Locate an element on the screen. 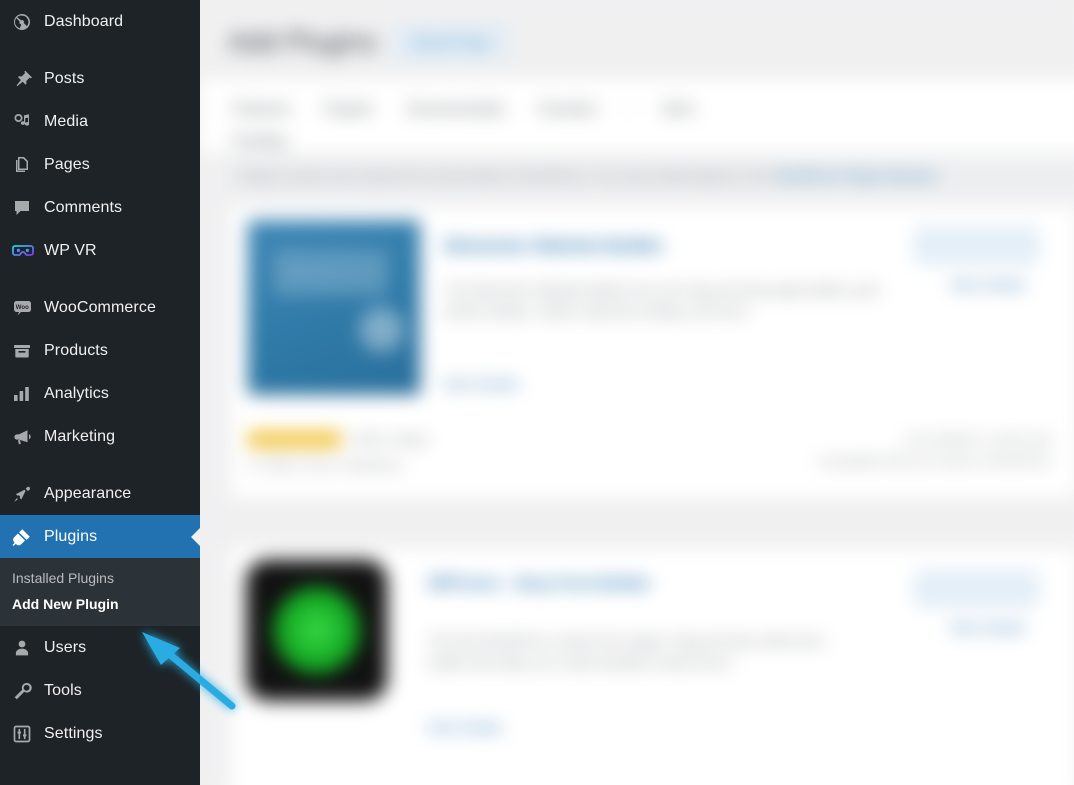 The width and height of the screenshot is (1074, 785). upload-plugin-button: Upload Plugin is located at coordinates (450, 41).